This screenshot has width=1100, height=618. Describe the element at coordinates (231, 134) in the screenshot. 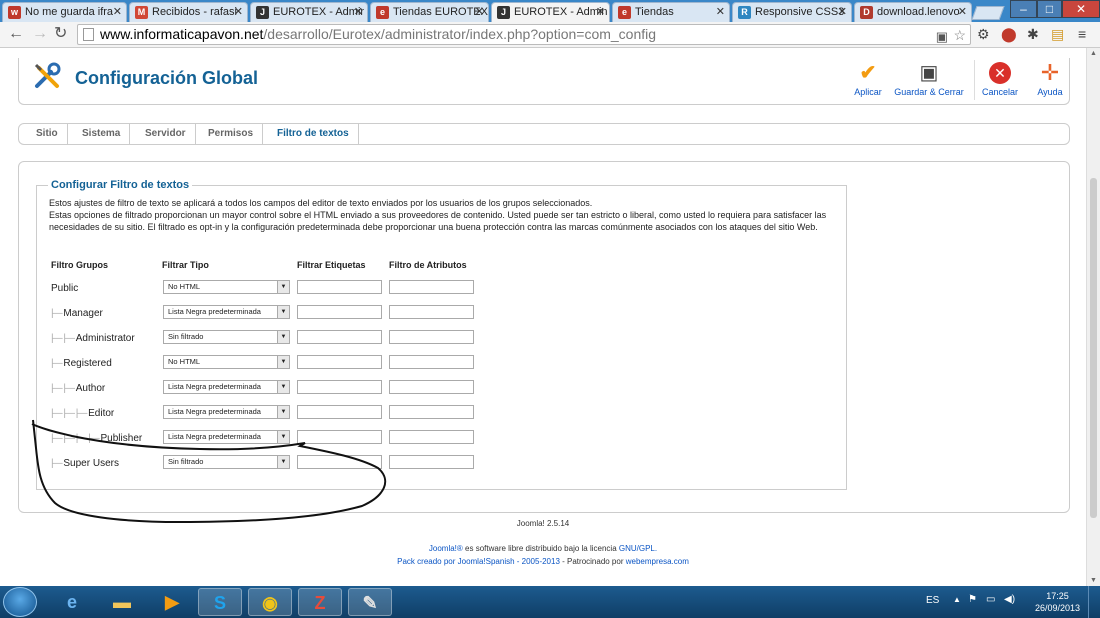

I see `tab-permisos: Permisos` at that location.